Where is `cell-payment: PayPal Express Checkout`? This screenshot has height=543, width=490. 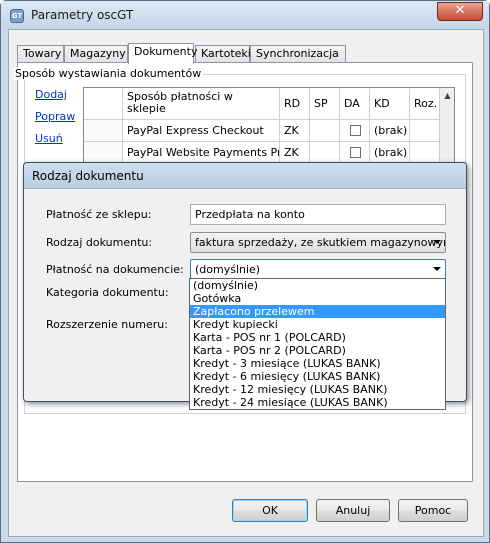
cell-payment: PayPal Express Checkout is located at coordinates (201, 130).